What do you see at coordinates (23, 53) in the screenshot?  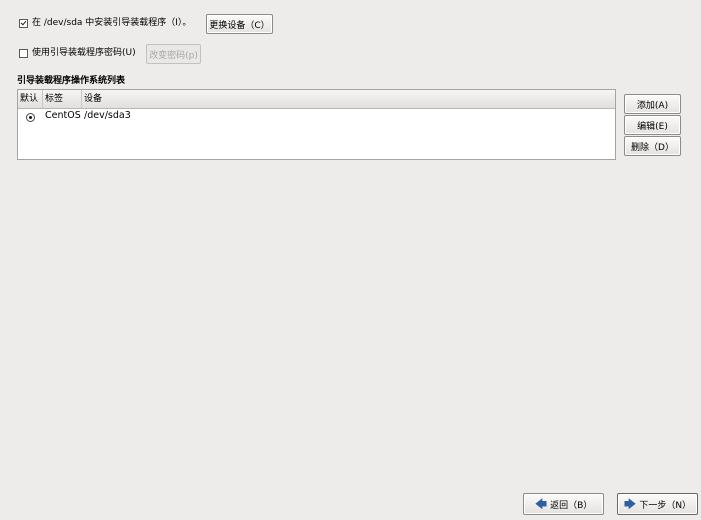 I see `use-password-checkbox` at bounding box center [23, 53].